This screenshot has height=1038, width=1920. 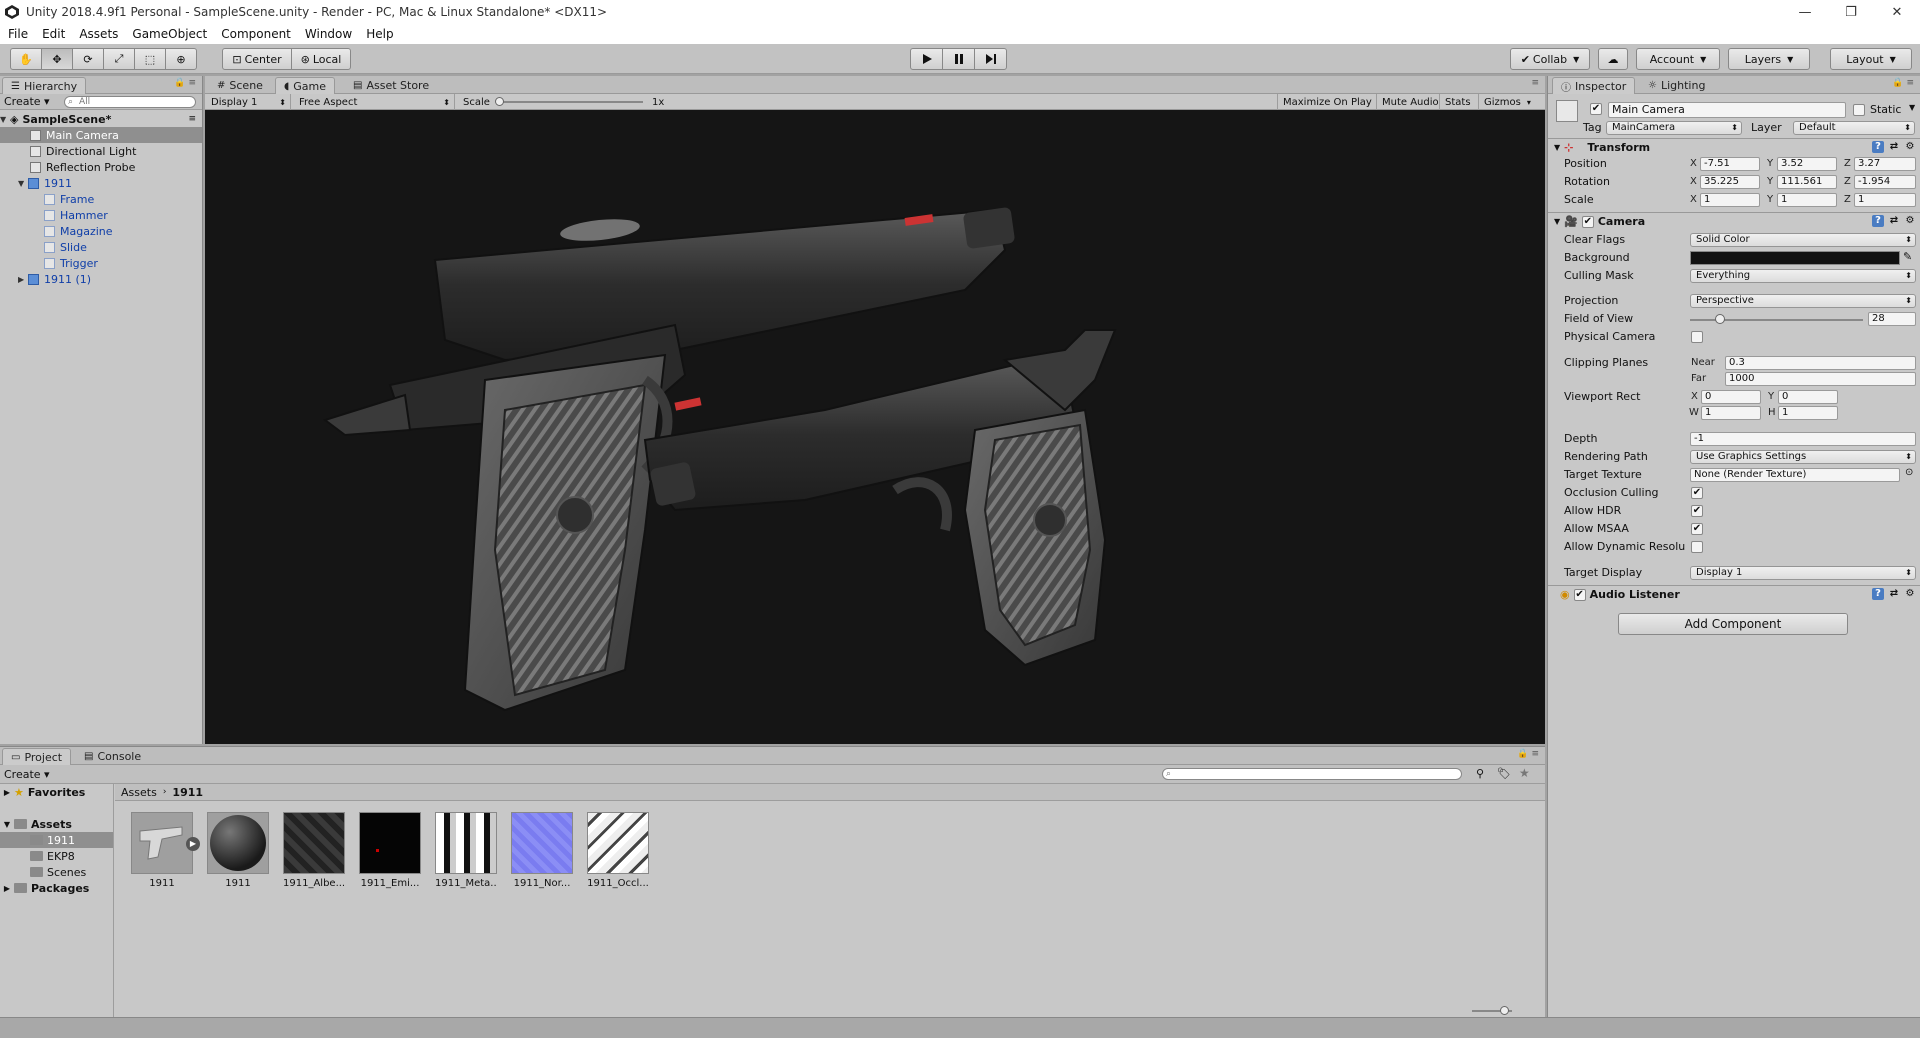 What do you see at coordinates (321, 59) in the screenshot?
I see `pivot-local-button: ⊛ Local` at bounding box center [321, 59].